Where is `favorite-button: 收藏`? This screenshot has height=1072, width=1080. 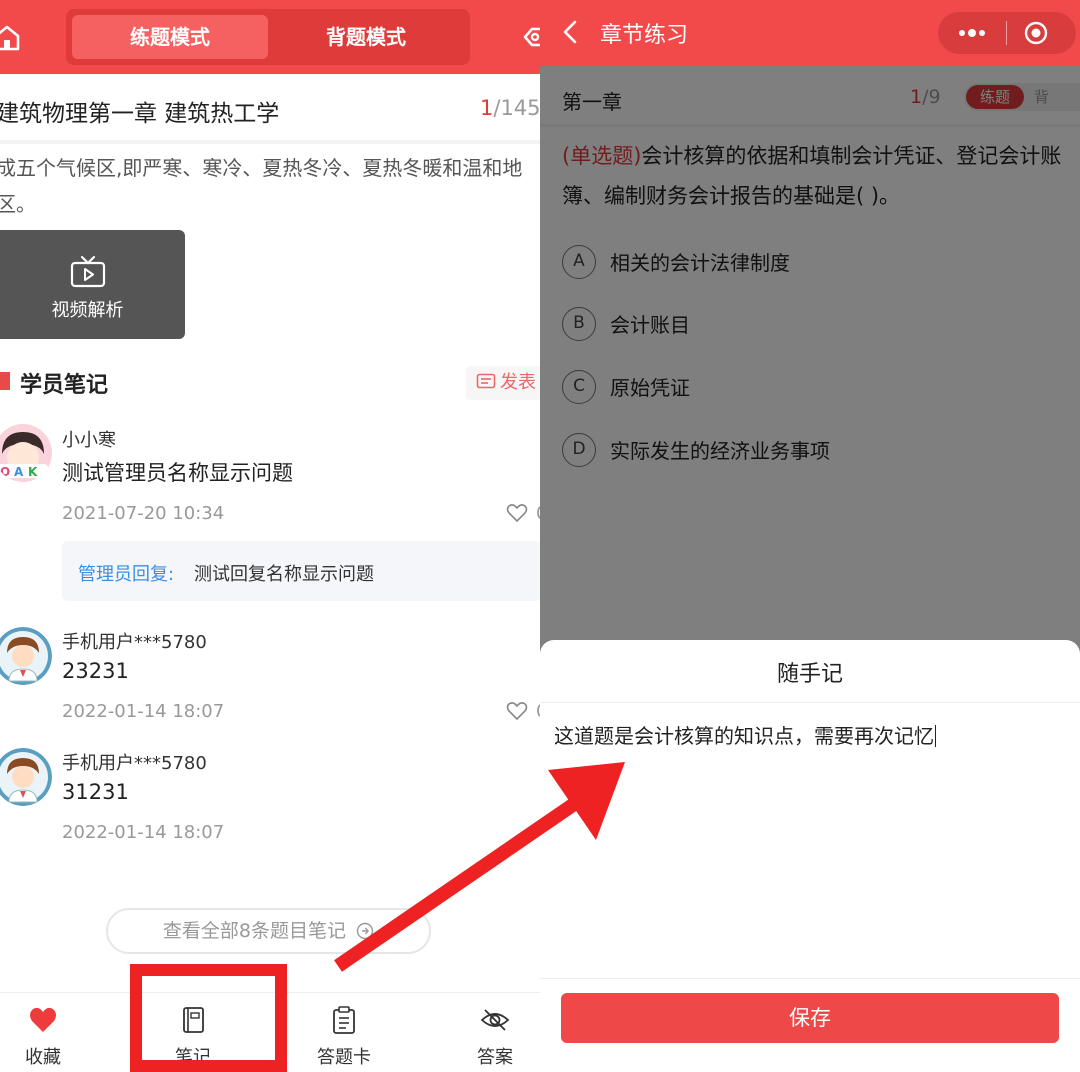 favorite-button: 收藏 is located at coordinates (49, 1032).